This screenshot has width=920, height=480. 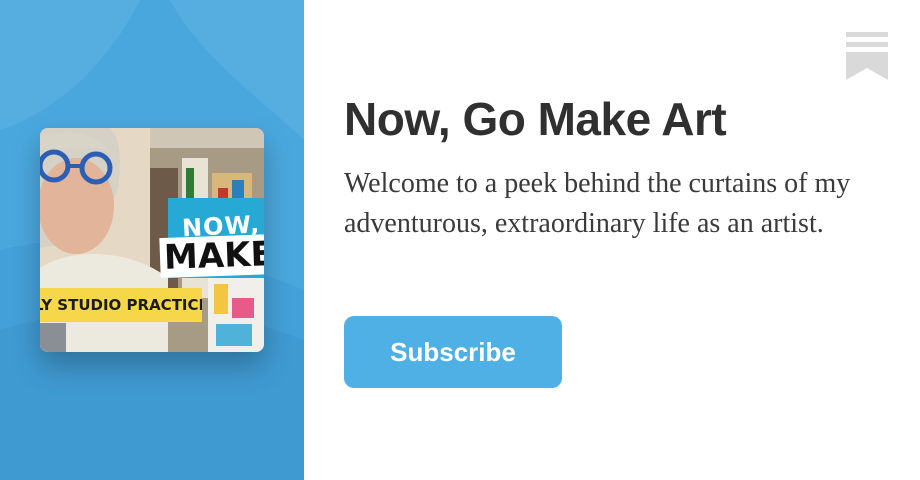 I want to click on podcast-cover-art: NOW, G MAKE LY STUDIO PRACTICE, so click(x=152, y=240).